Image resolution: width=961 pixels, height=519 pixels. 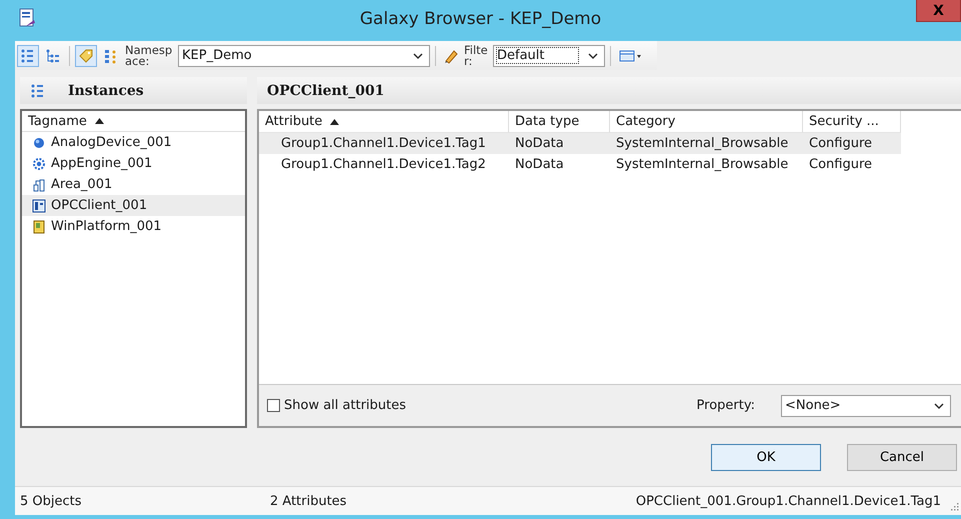 I want to click on filter-dropdown: Default, so click(x=549, y=55).